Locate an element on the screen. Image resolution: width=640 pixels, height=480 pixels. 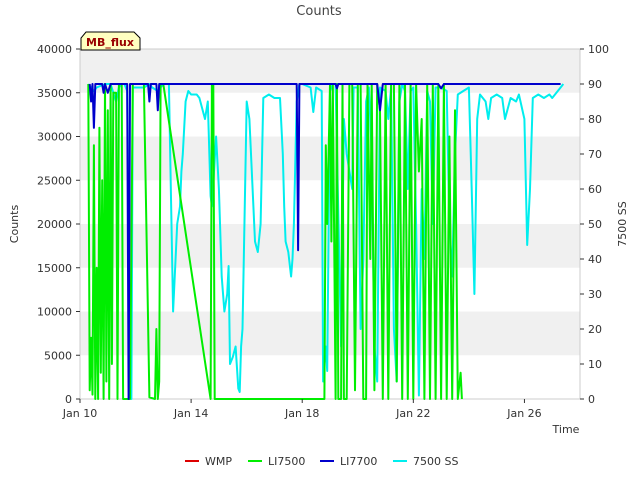
x-tick-label: Jan 18 is located at coordinates (301, 413).